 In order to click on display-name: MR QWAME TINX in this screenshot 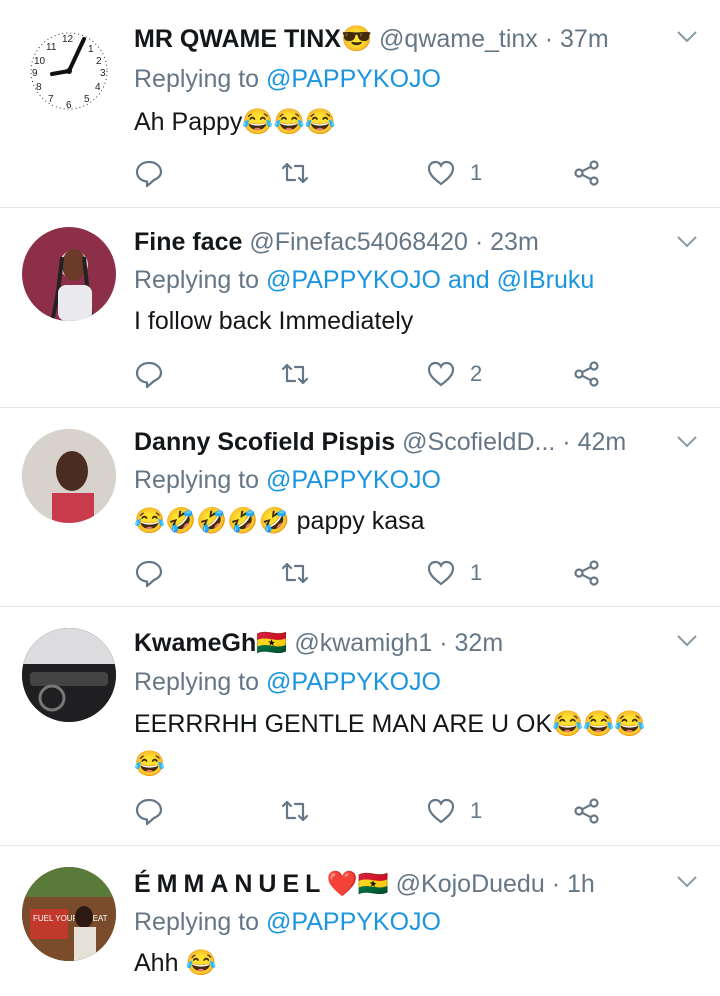, I will do `click(237, 39)`.